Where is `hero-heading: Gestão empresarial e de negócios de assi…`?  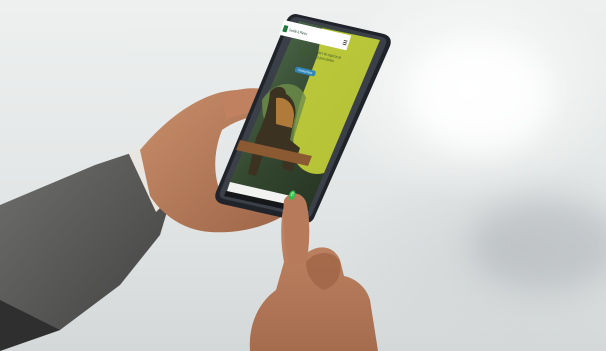 hero-heading: Gestão empresarial e de negócios de assi… is located at coordinates (319, 54).